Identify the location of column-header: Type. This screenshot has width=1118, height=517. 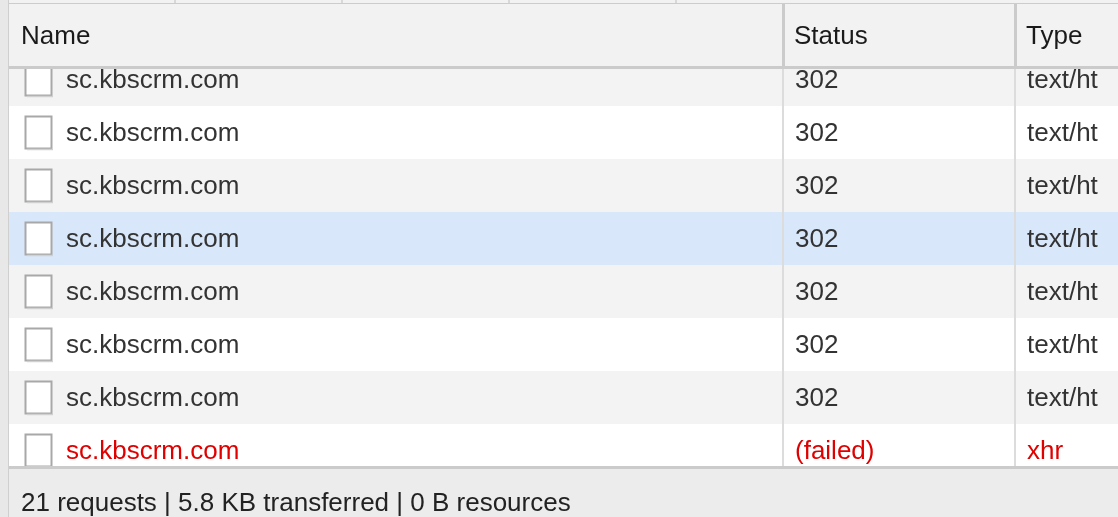
(1066, 35).